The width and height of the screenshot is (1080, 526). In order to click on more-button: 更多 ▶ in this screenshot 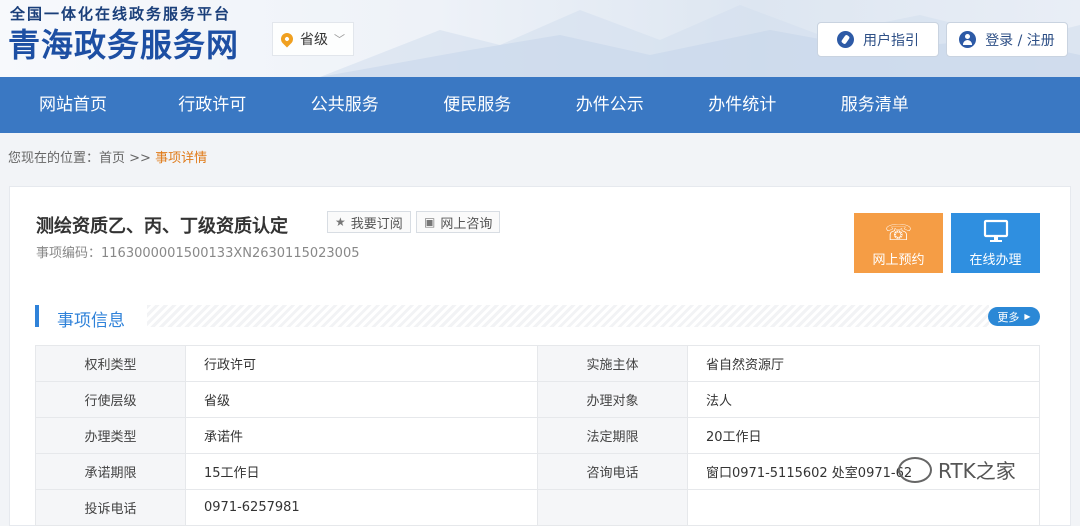, I will do `click(1014, 316)`.